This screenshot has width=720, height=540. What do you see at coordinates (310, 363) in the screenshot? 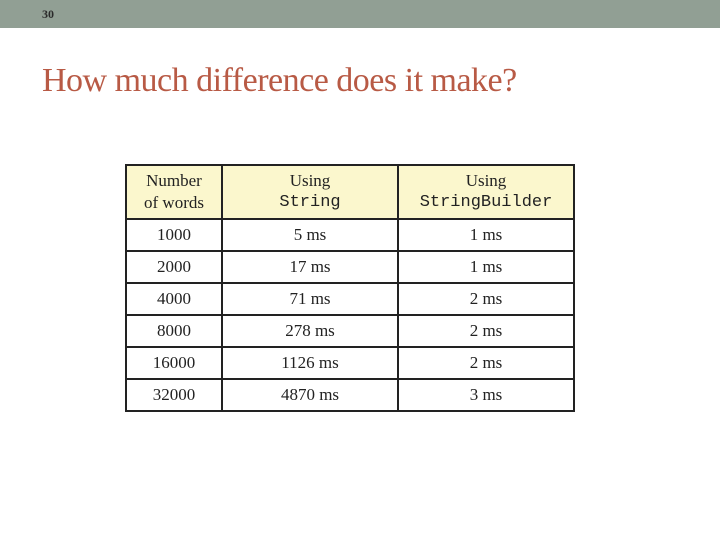
I see `cell-string-time: 1126 ms` at bounding box center [310, 363].